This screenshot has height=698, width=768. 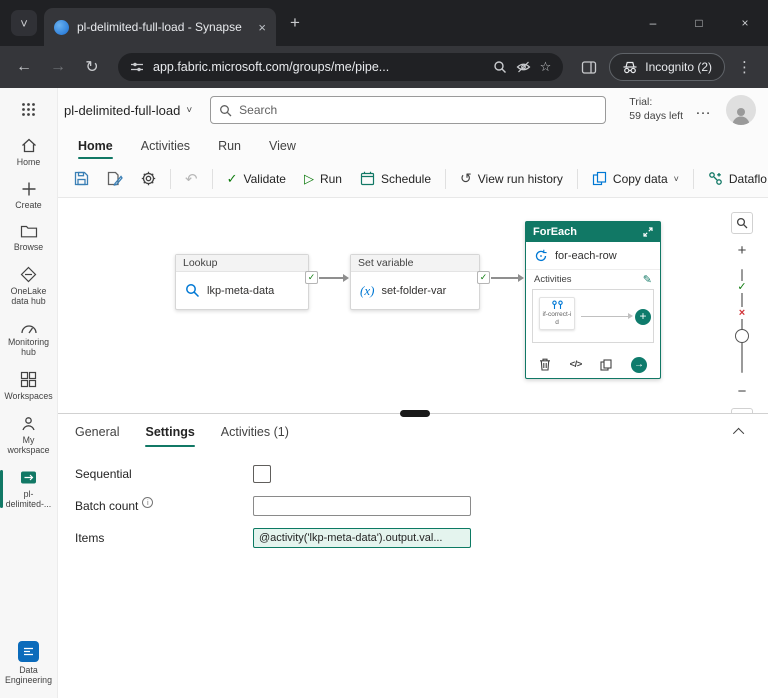 I want to click on pipeline-icon, so click(x=28, y=477).